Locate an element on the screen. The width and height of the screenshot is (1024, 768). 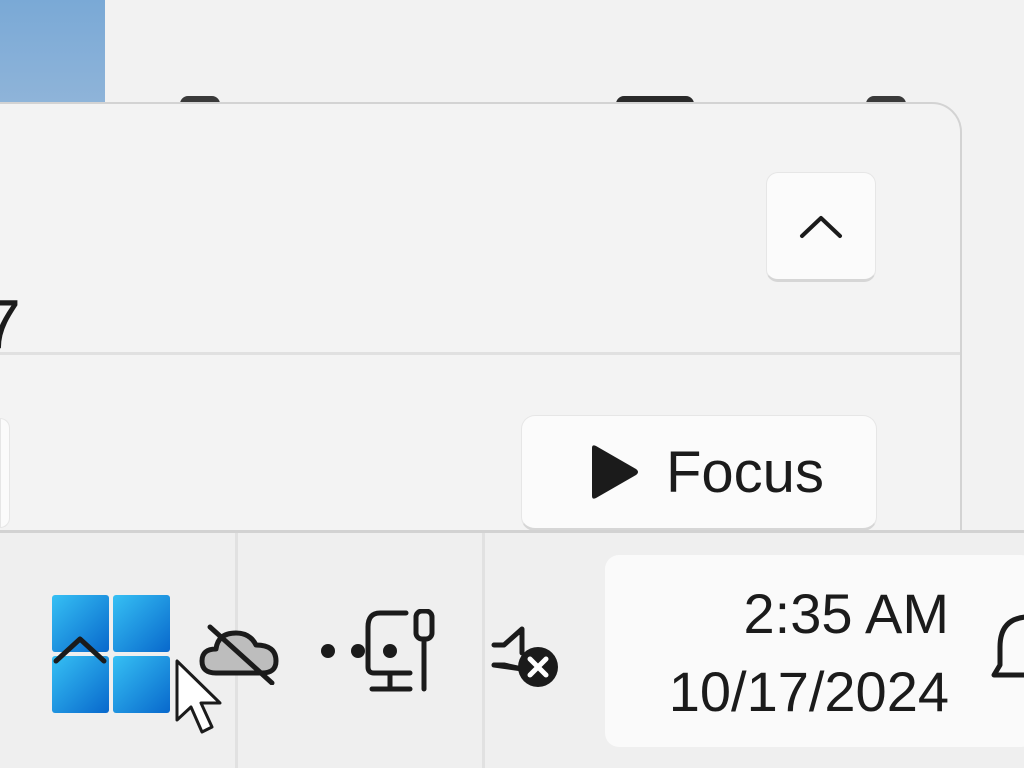
network-ethernet-icon is located at coordinates (380, 652).